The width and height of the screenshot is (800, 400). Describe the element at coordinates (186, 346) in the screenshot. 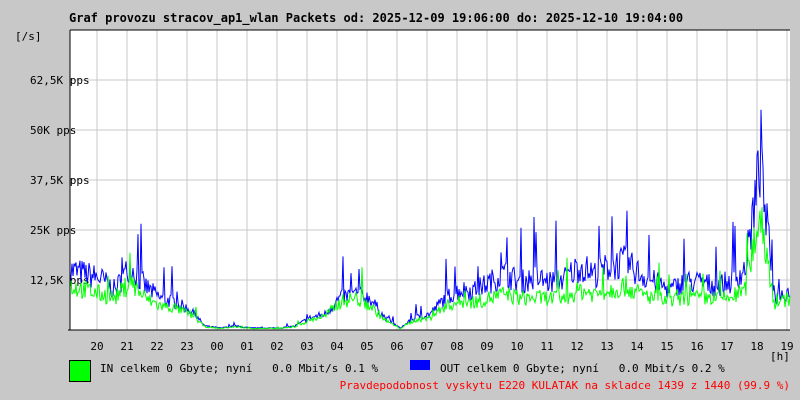

I see `x-tick-label: 23` at that location.